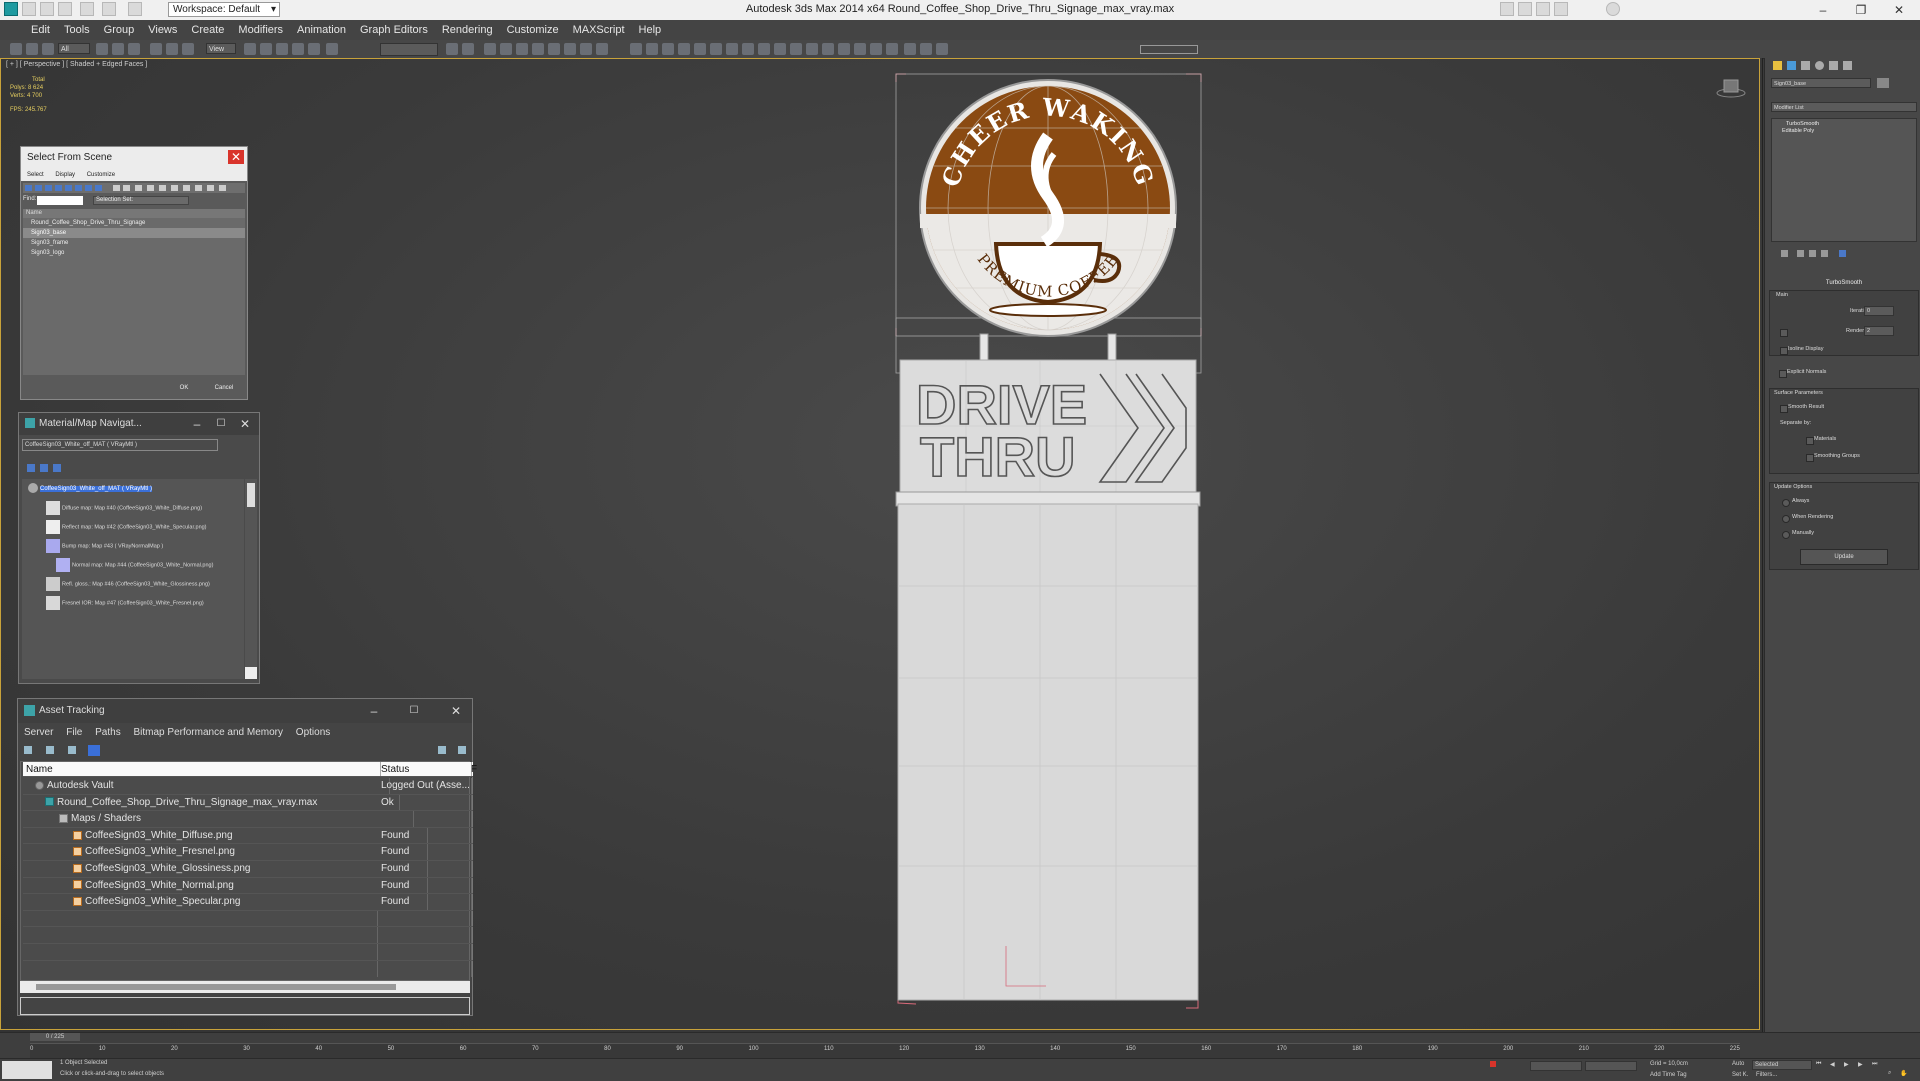 The image size is (1920, 1081). I want to click on rotate-icon, so click(172, 49).